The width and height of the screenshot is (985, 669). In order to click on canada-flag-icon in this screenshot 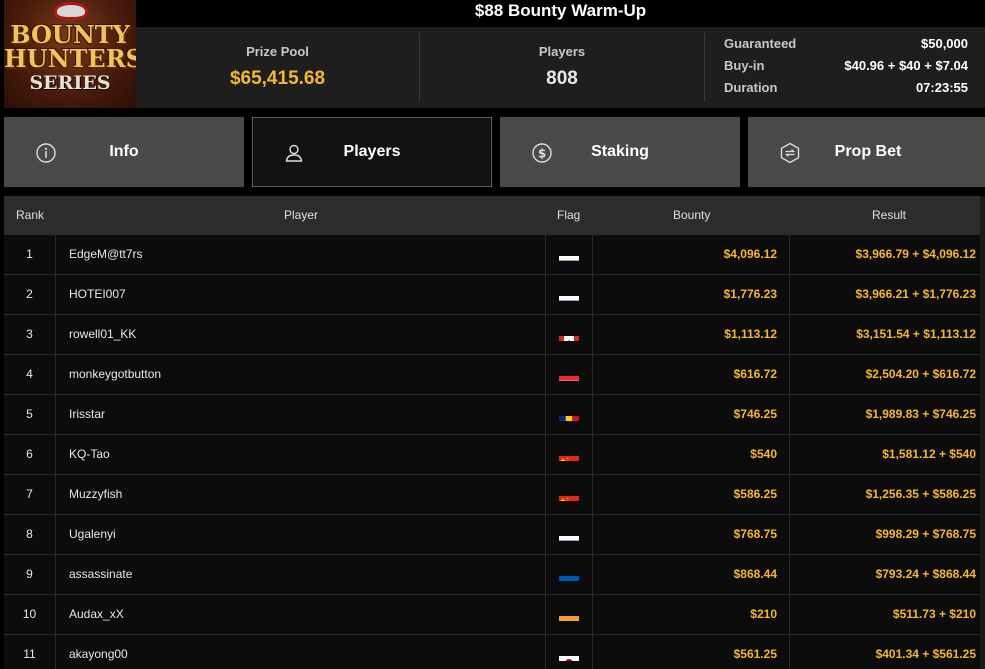, I will do `click(569, 334)`.